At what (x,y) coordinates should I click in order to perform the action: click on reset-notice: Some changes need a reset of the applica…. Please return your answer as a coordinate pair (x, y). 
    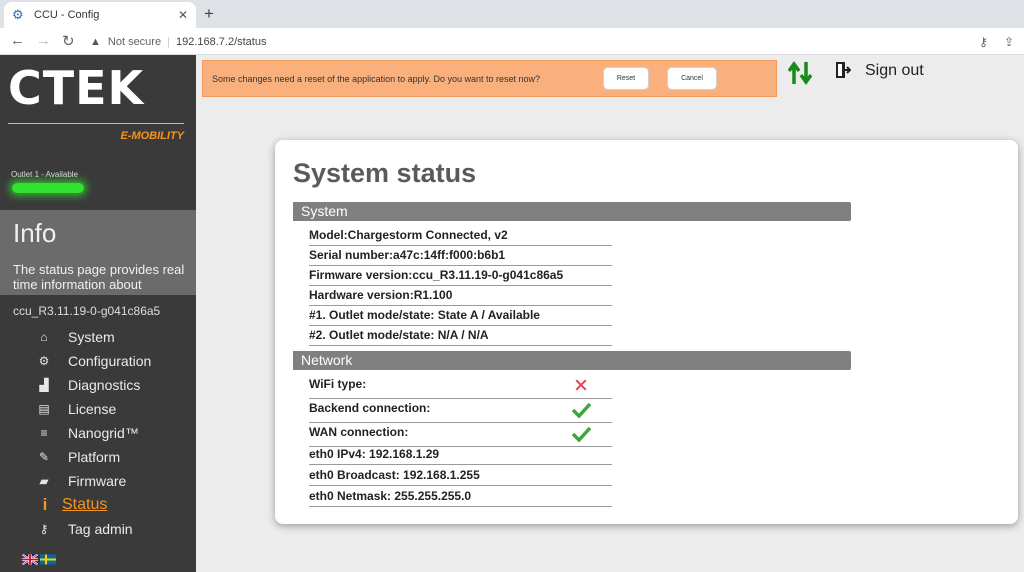
    Looking at the image, I should click on (489, 78).